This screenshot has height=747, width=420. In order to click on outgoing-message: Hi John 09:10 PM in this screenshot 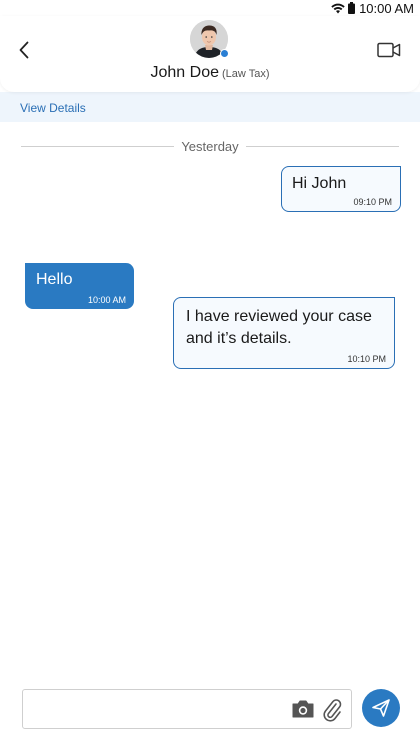, I will do `click(341, 189)`.